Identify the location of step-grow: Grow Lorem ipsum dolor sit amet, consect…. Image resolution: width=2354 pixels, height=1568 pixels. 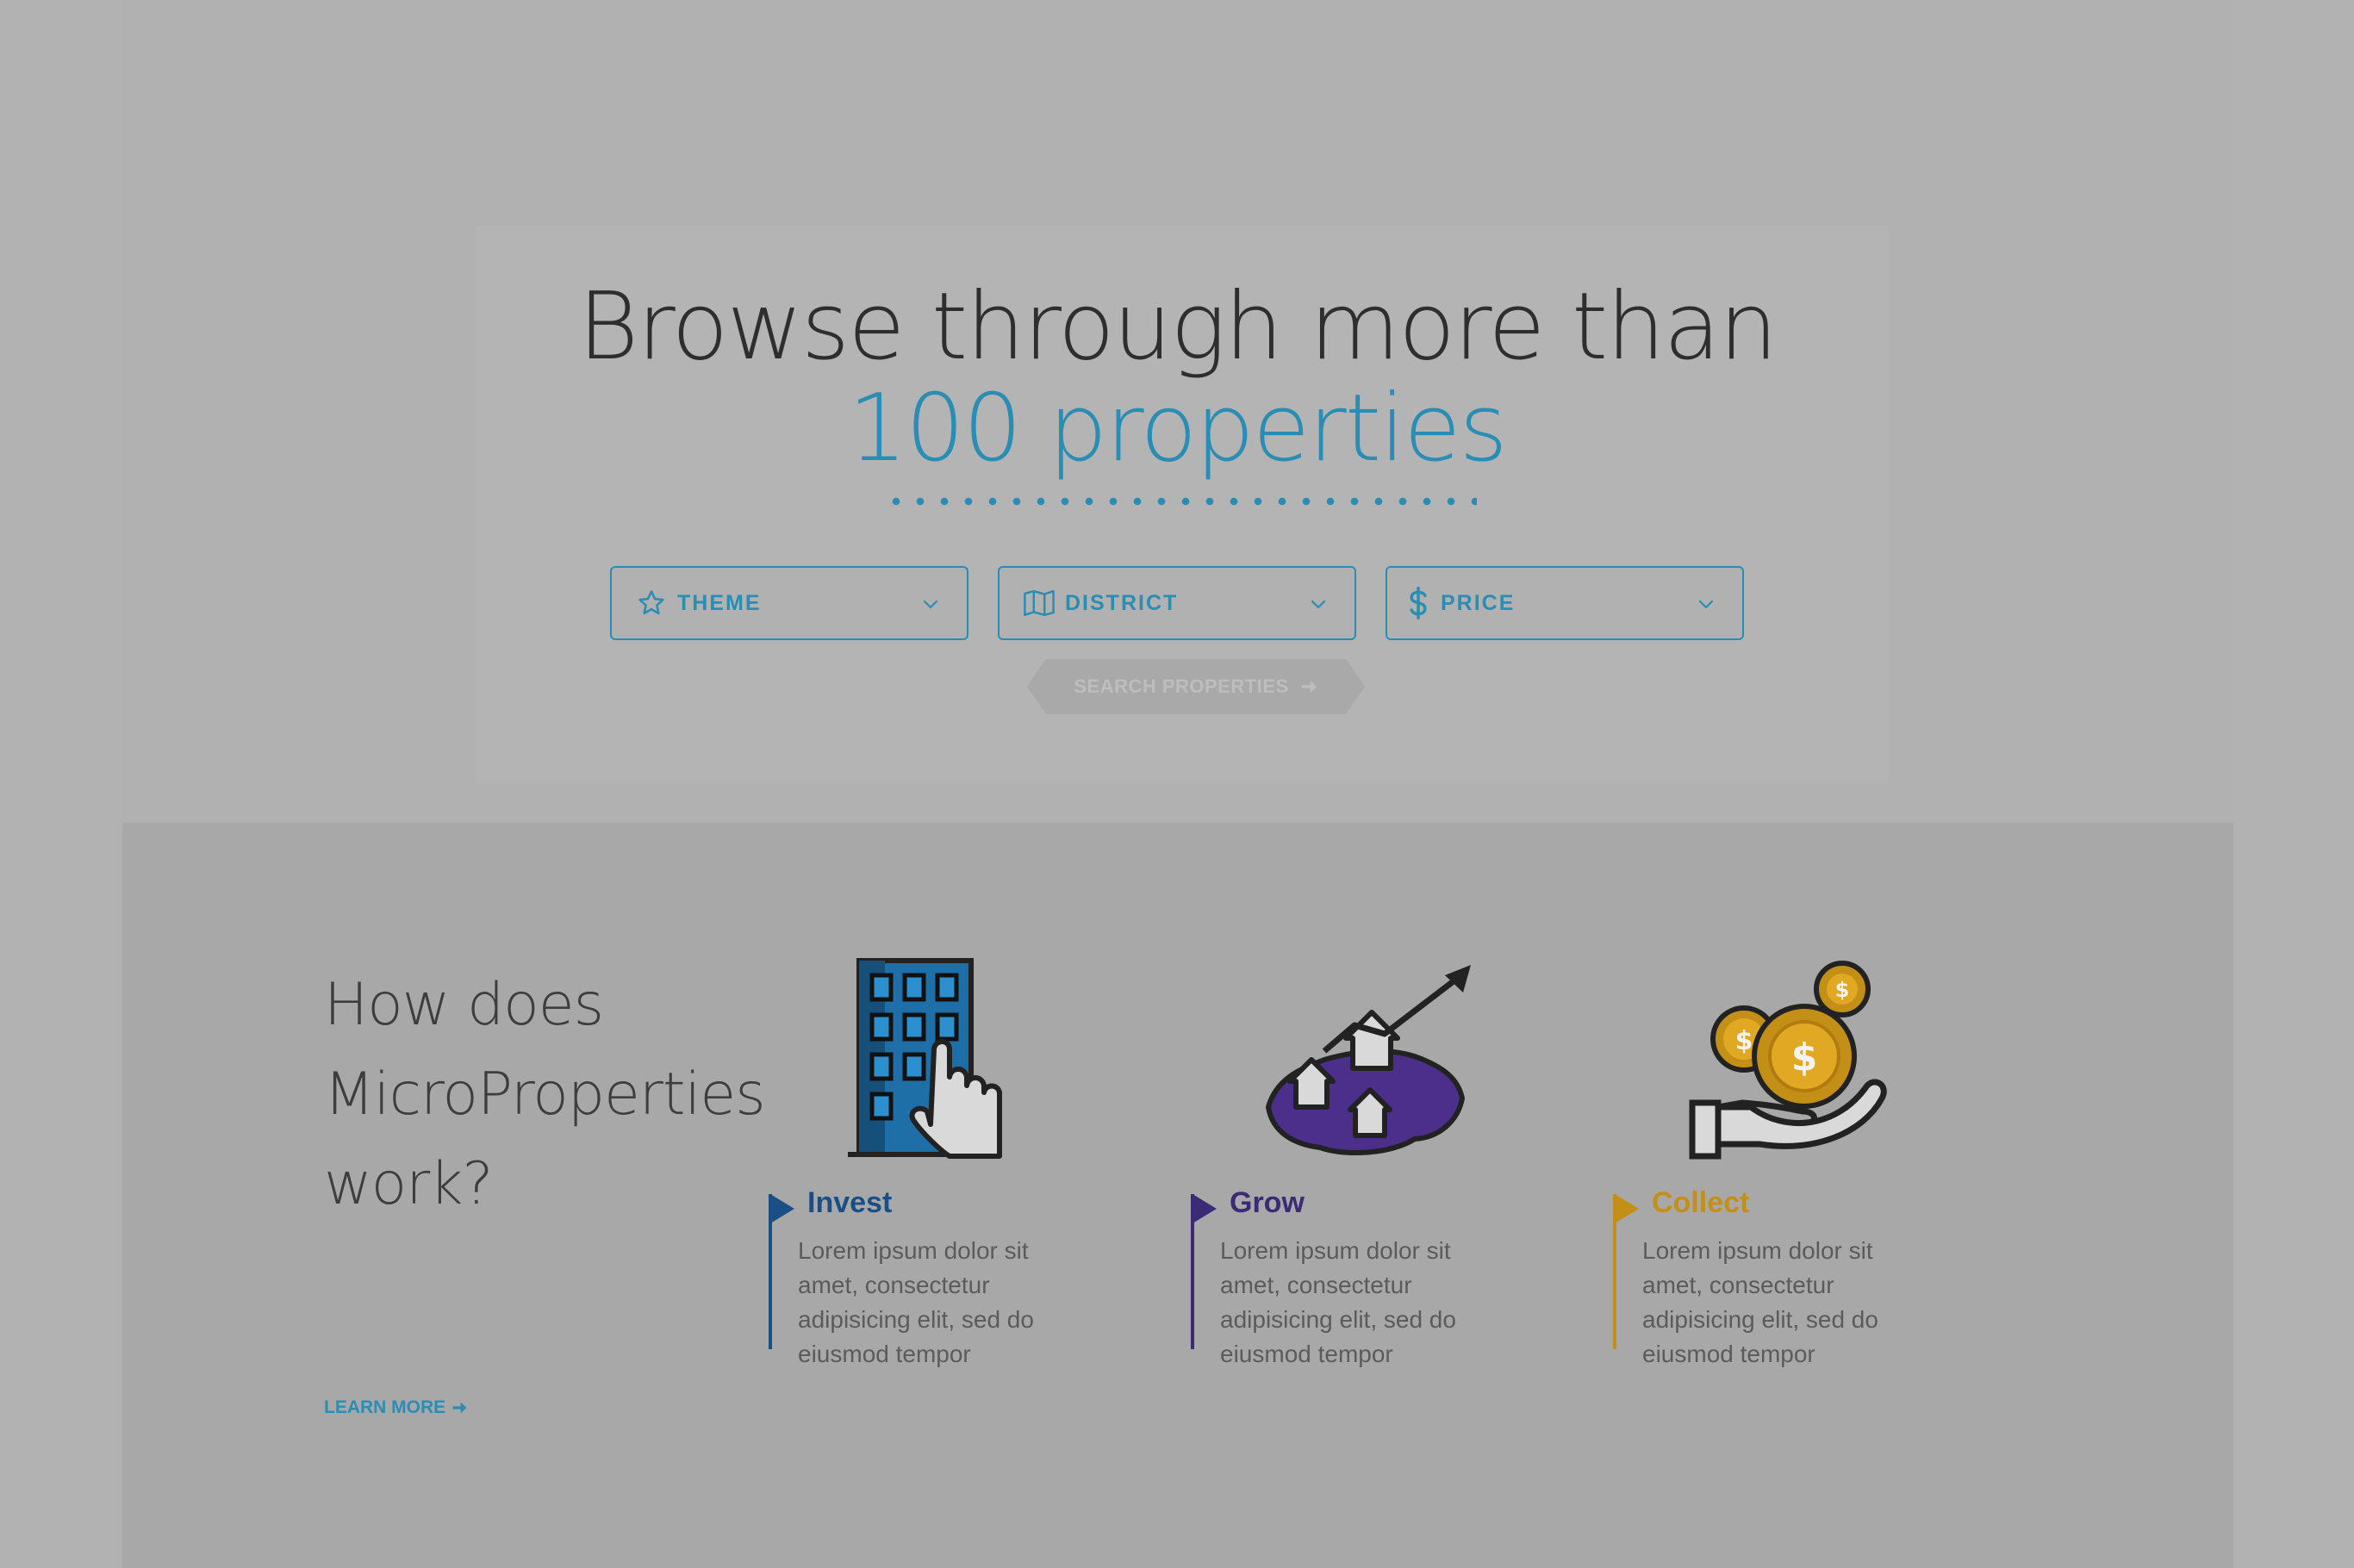
(1372, 1163).